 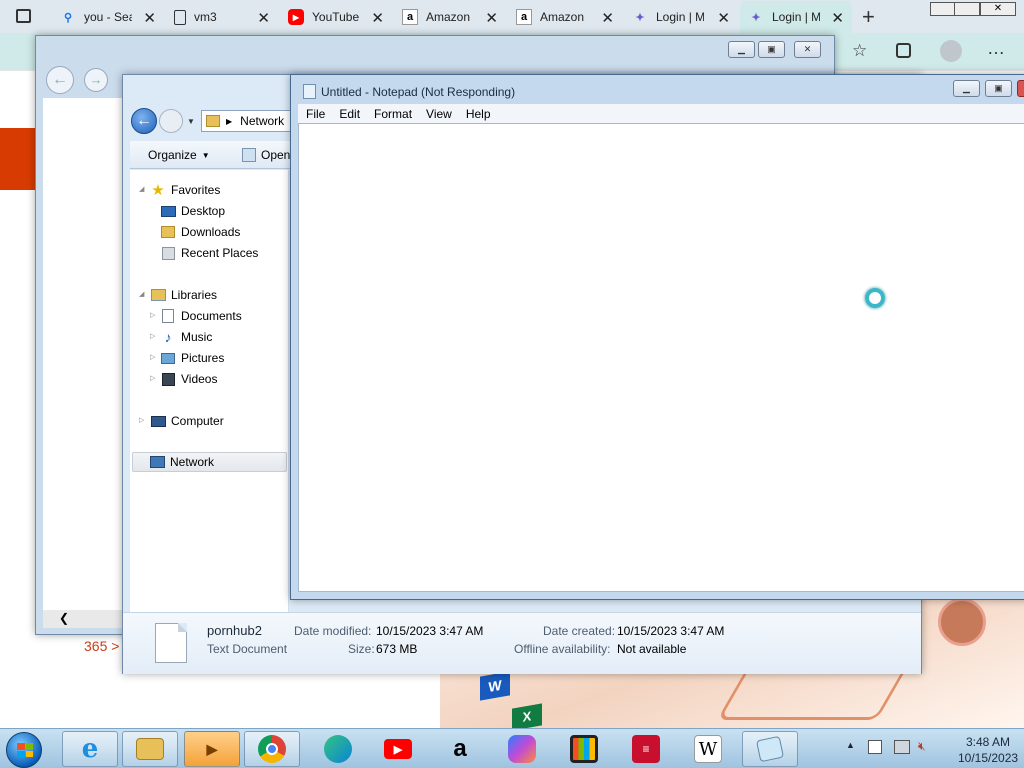 I want to click on notepad-restore-button: ▣, so click(x=998, y=88).